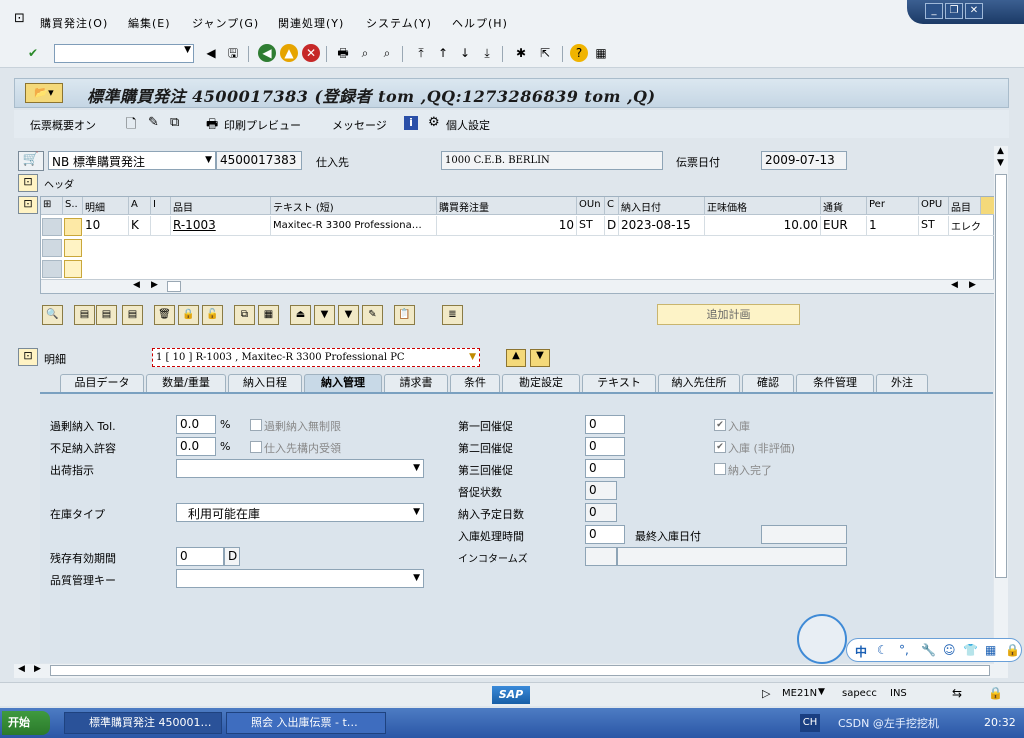  What do you see at coordinates (766, 693) in the screenshot?
I see `status-toggle-icon: ▷` at bounding box center [766, 693].